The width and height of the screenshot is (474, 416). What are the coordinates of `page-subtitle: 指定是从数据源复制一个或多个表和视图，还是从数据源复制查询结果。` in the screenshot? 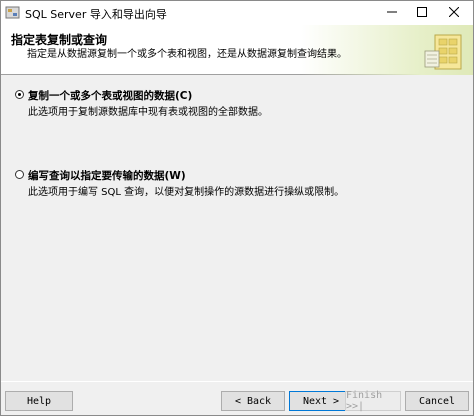 It's located at (187, 54).